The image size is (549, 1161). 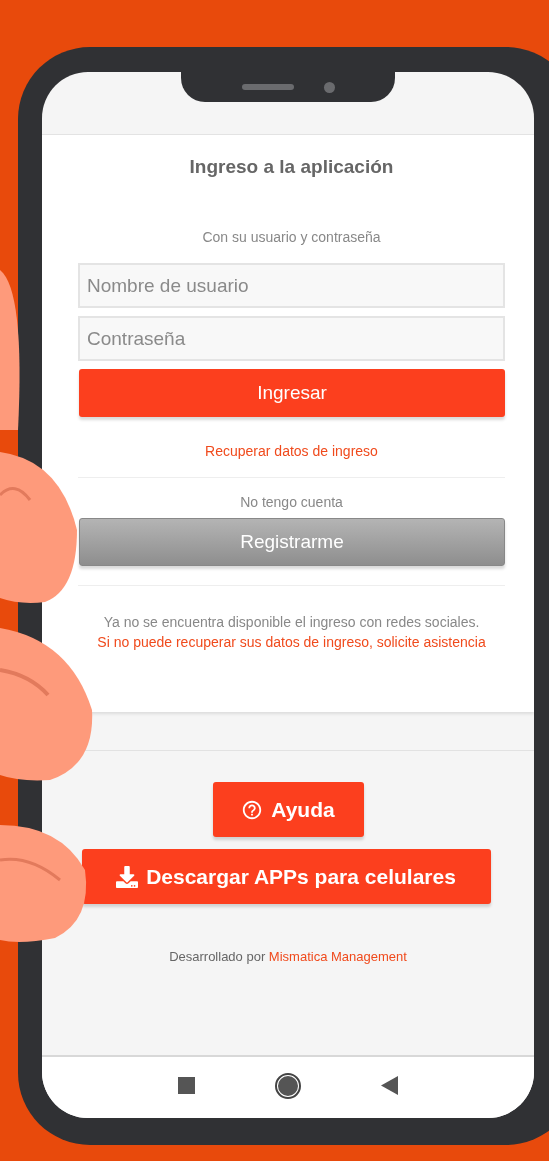 I want to click on camera-icon, so click(x=329, y=87).